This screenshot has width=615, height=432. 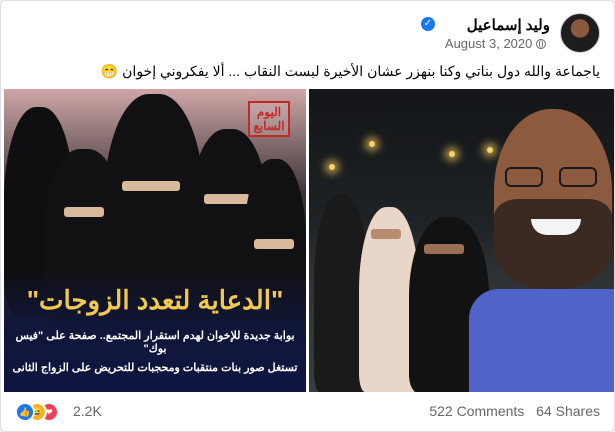 I want to click on post-header: وليد إسماعيل ✓ August 3, 2020, so click(x=307, y=35).